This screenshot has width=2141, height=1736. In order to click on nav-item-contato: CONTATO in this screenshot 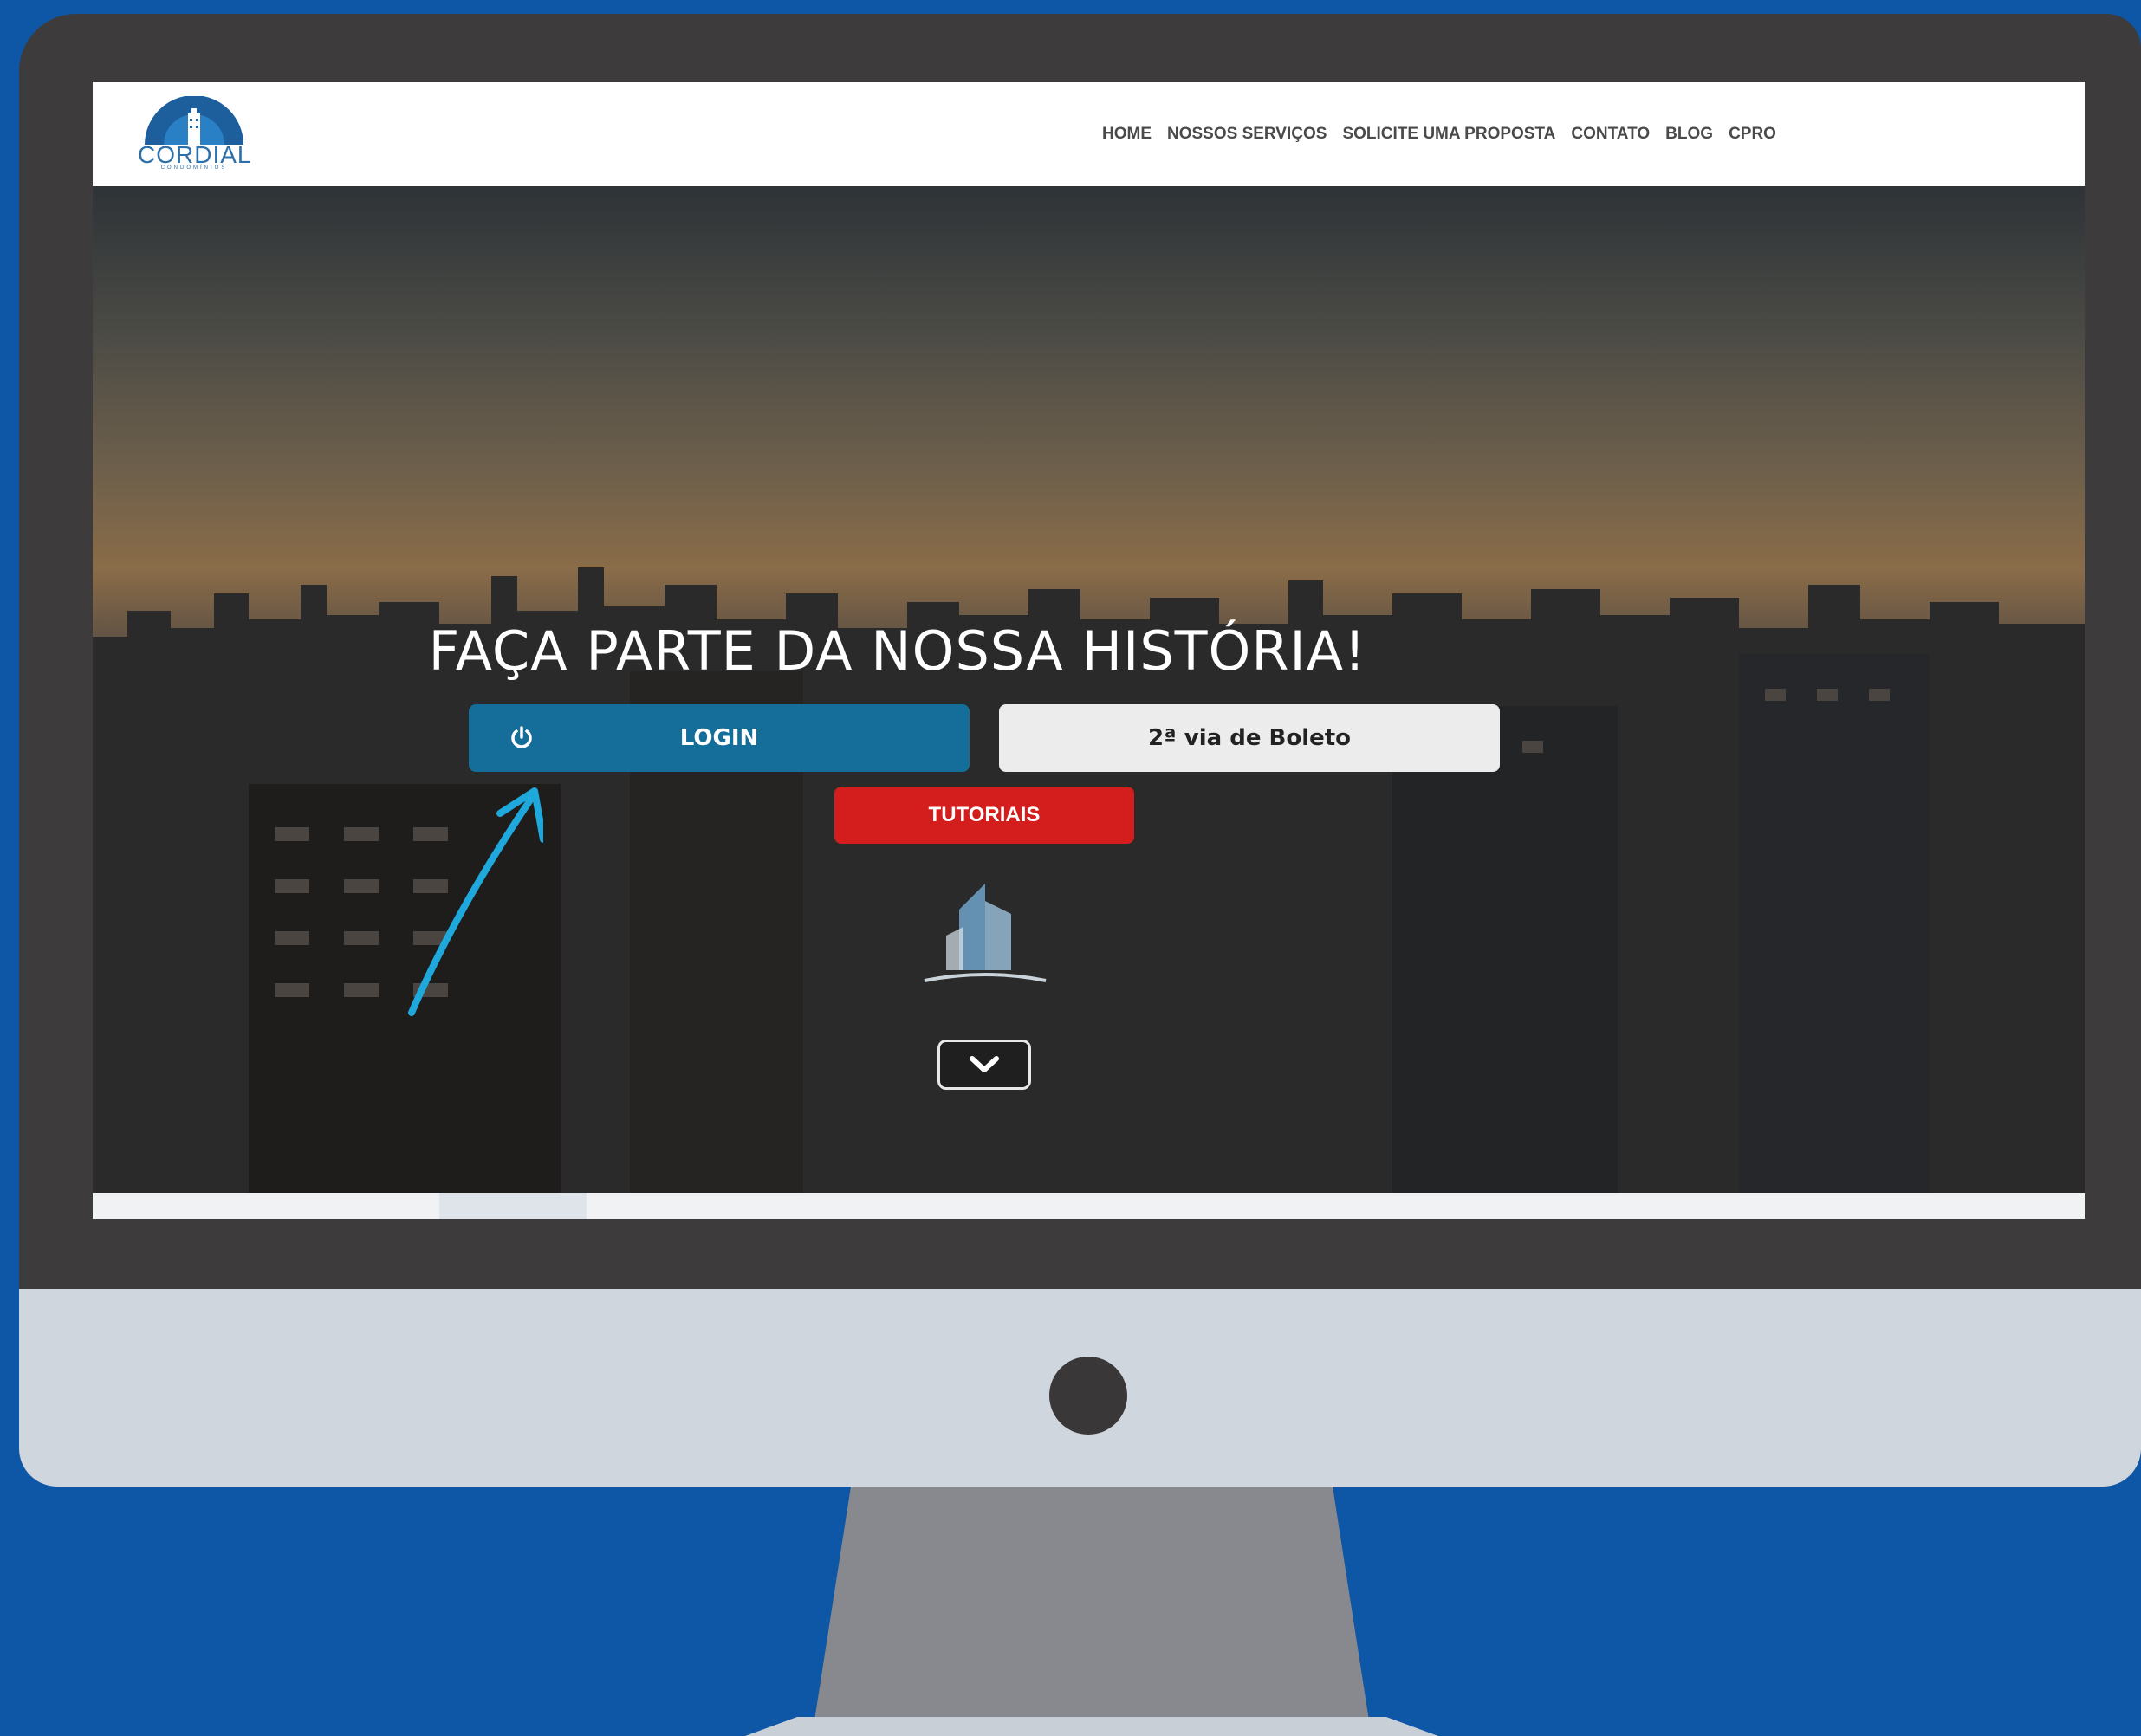, I will do `click(1610, 134)`.